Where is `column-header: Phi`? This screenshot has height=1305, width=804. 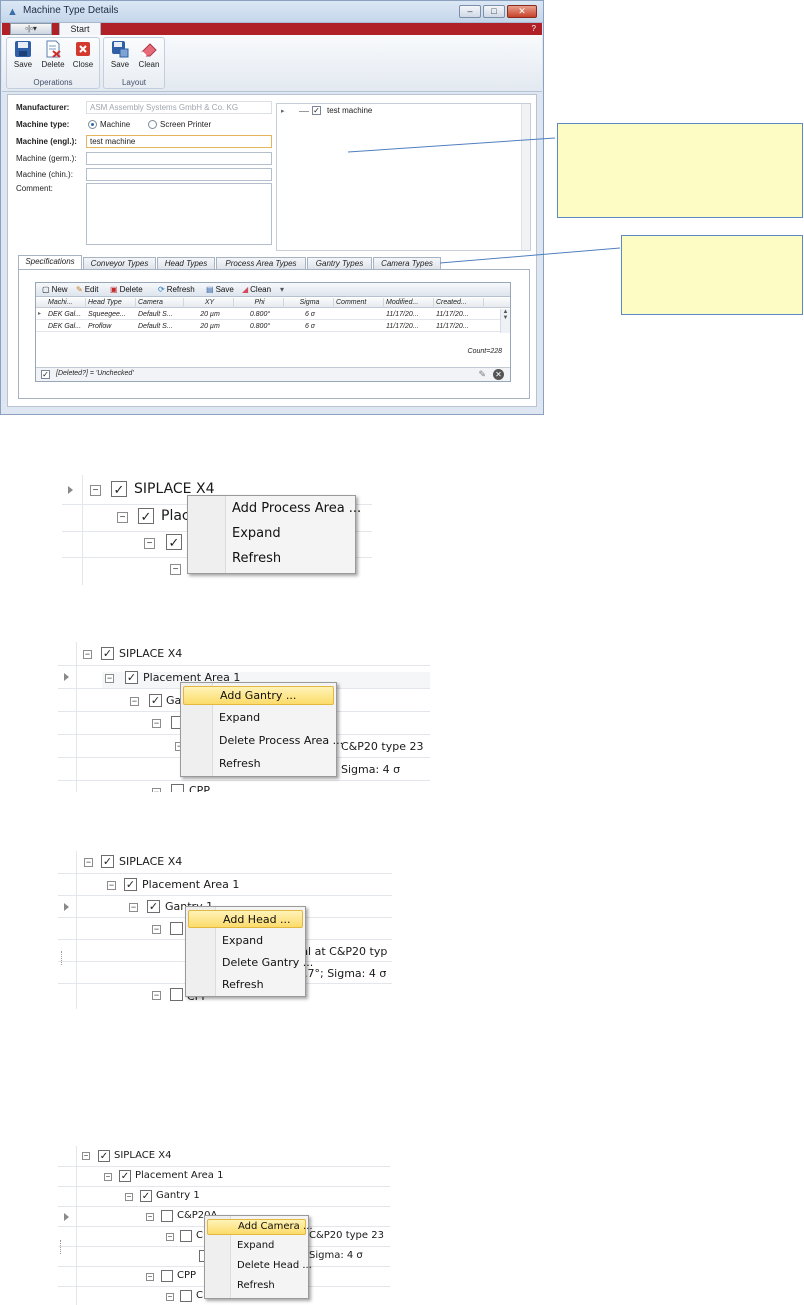
column-header: Phi is located at coordinates (259, 303).